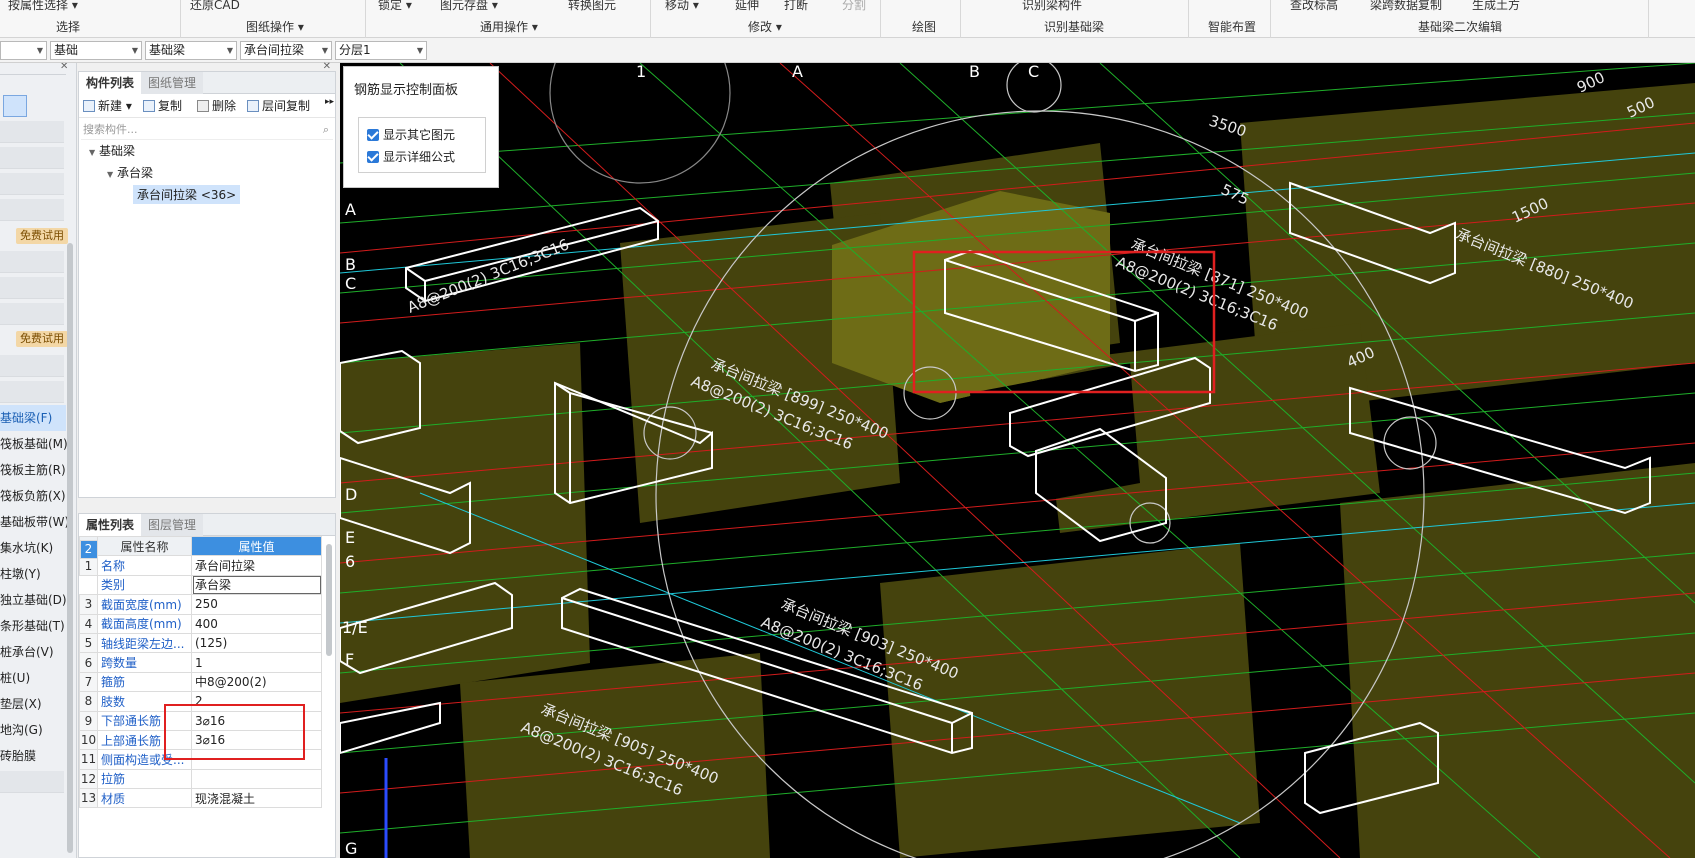 The height and width of the screenshot is (858, 1695). What do you see at coordinates (23, 50) in the screenshot?
I see `floor-select: ▼` at bounding box center [23, 50].